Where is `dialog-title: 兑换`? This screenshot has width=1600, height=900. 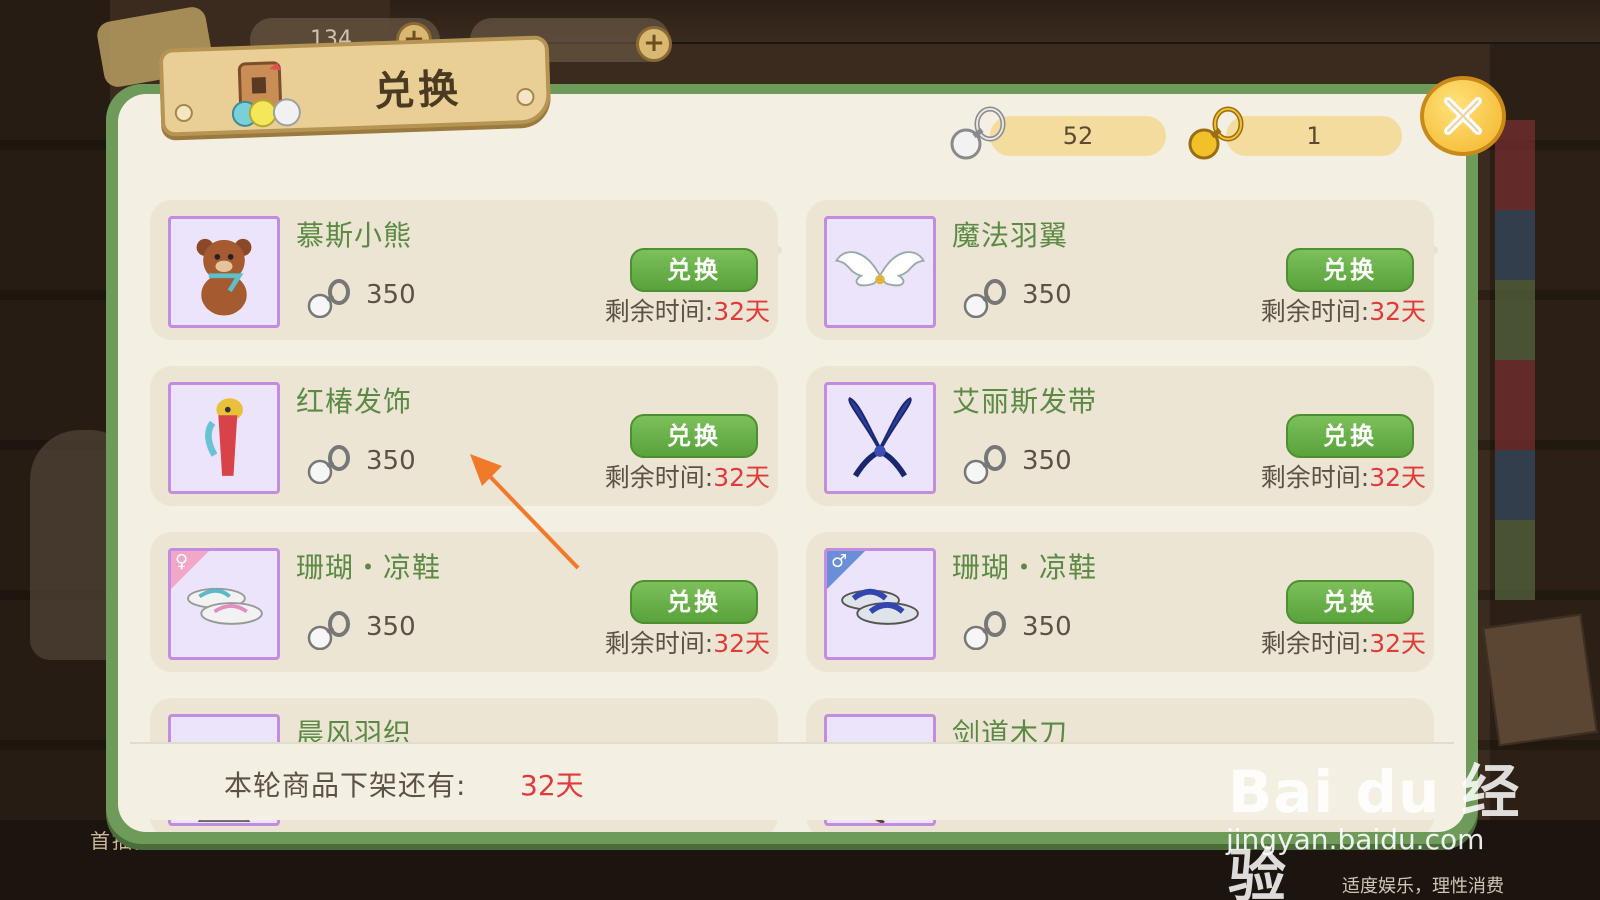 dialog-title: 兑换 is located at coordinates (418, 91).